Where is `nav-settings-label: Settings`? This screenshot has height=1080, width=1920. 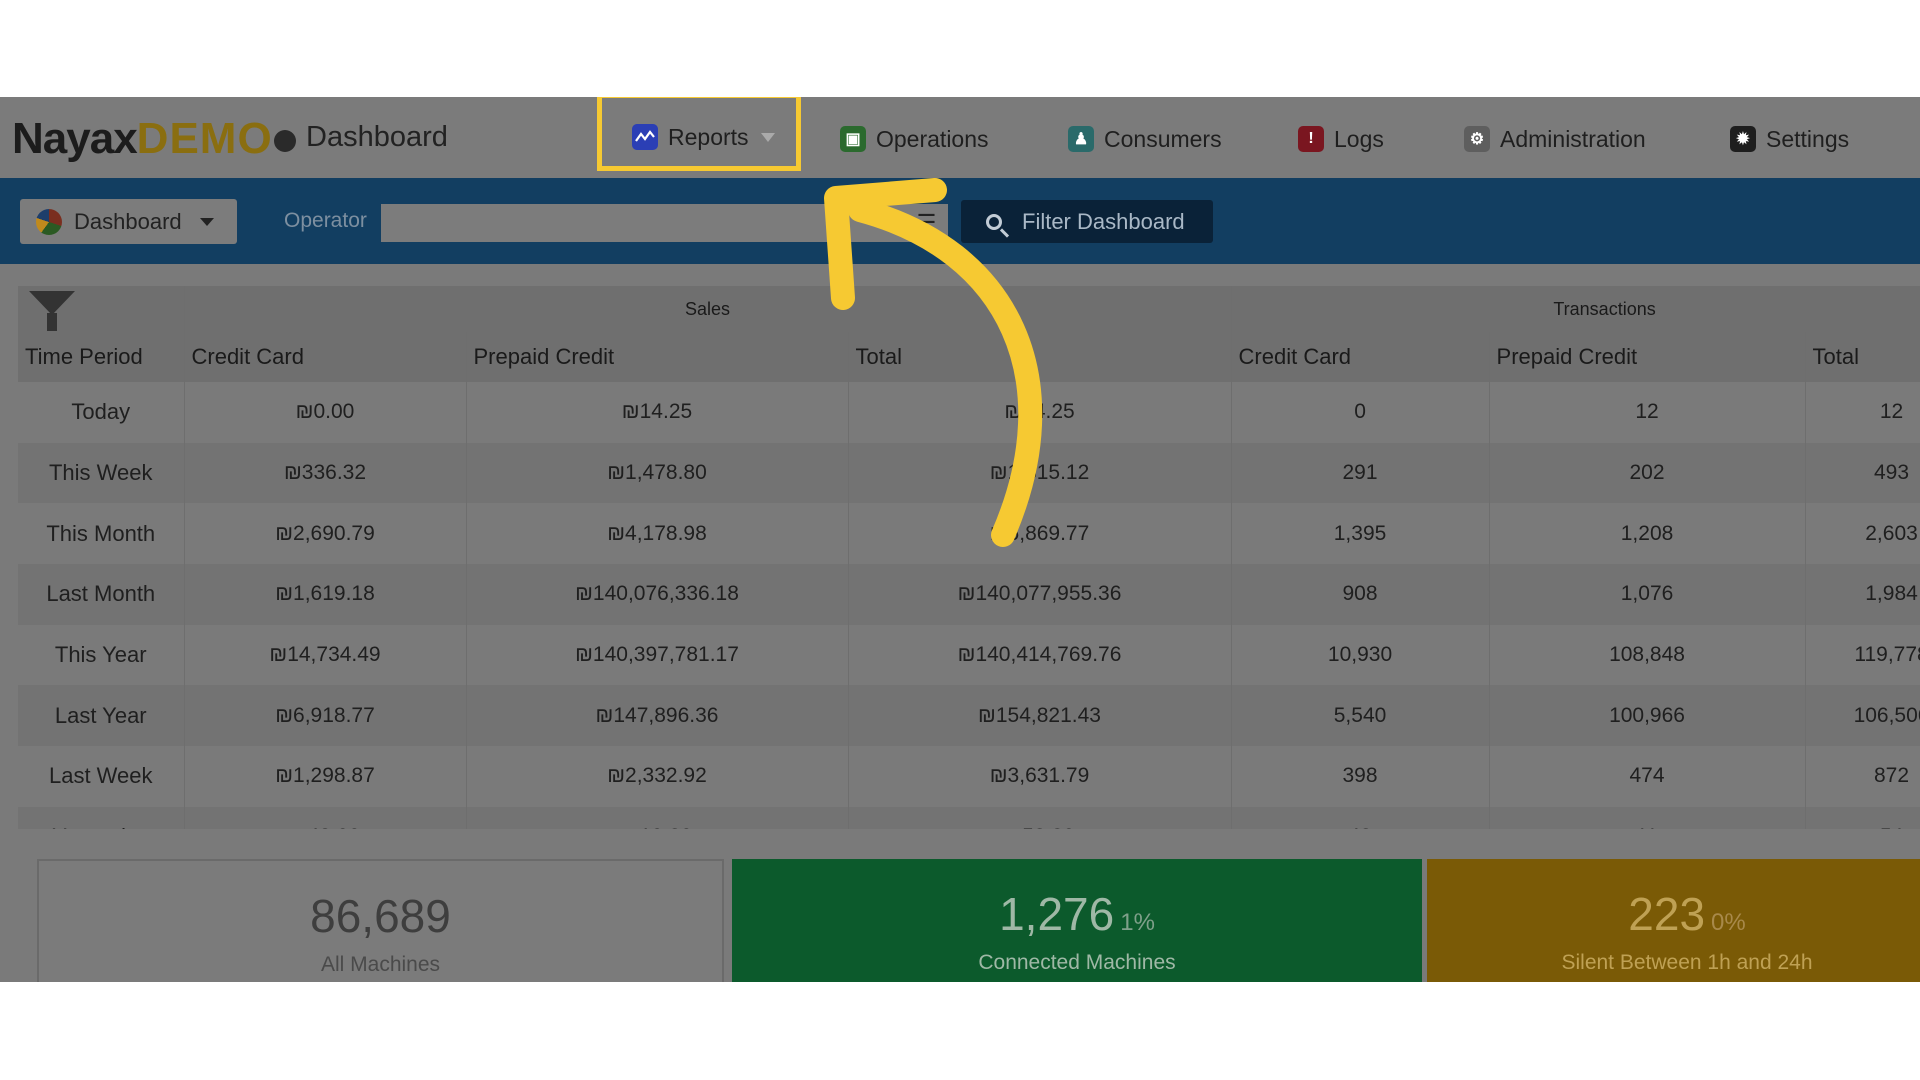
nav-settings-label: Settings is located at coordinates (1808, 138).